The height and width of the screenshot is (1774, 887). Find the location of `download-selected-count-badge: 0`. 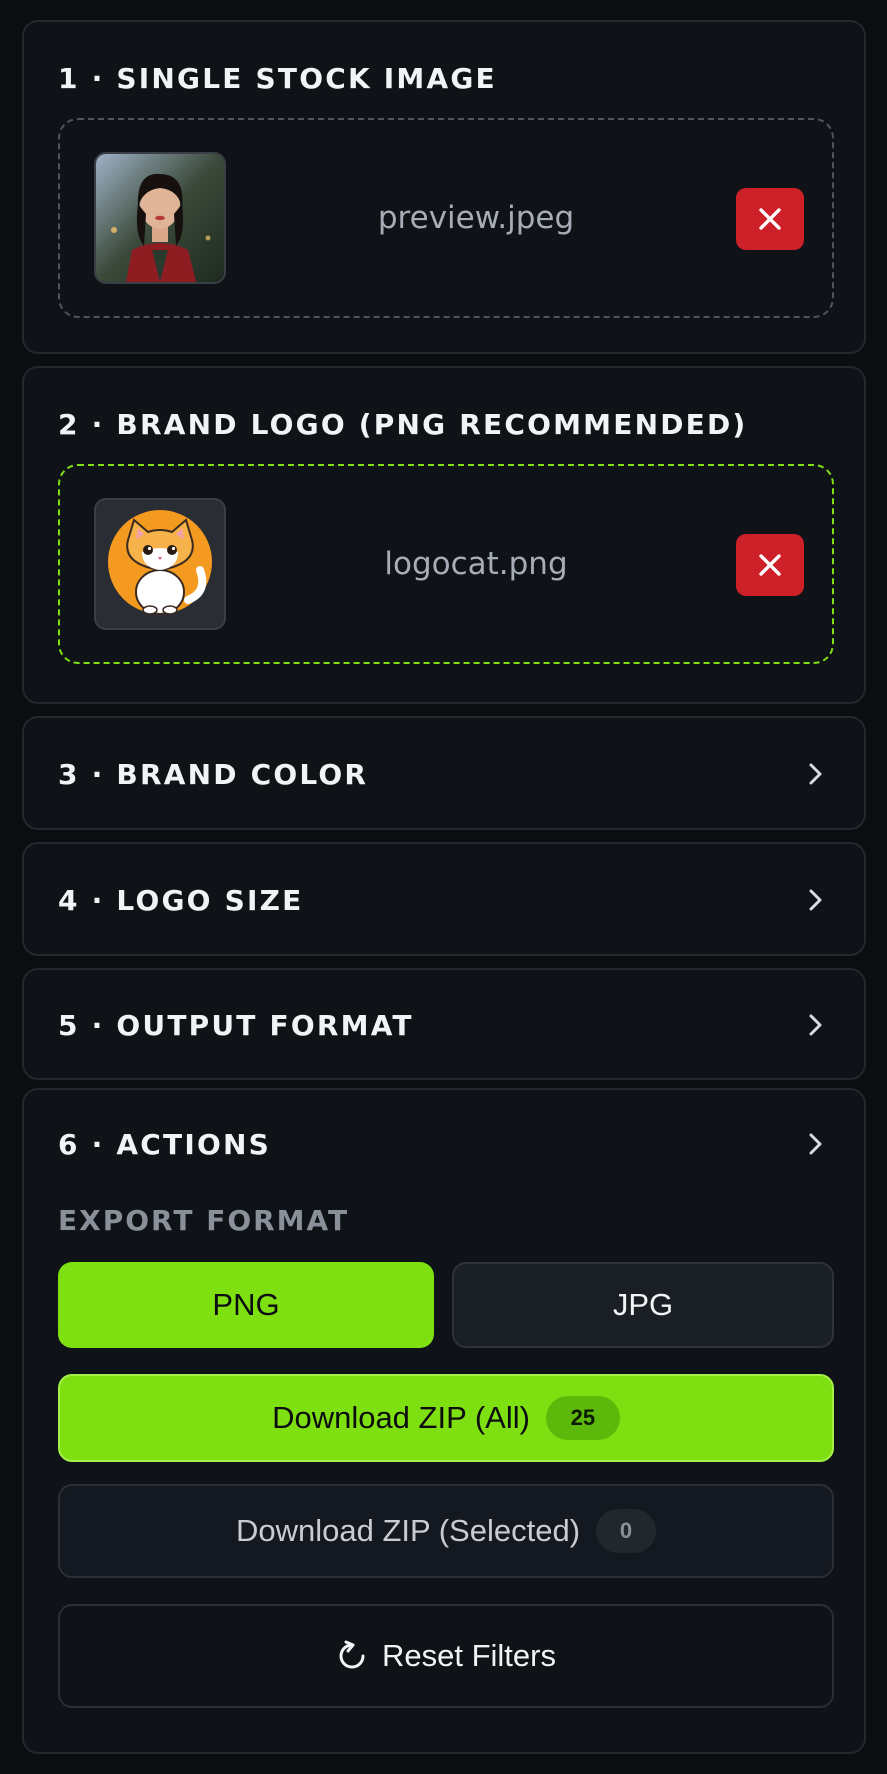

download-selected-count-badge: 0 is located at coordinates (626, 1531).